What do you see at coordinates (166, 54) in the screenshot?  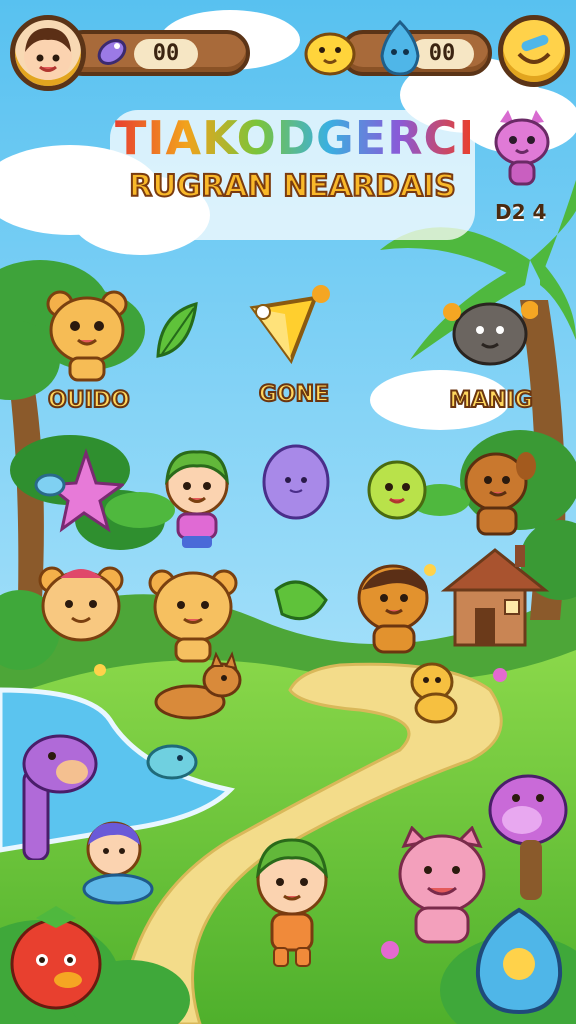 I see `left-counter-value: 00` at bounding box center [166, 54].